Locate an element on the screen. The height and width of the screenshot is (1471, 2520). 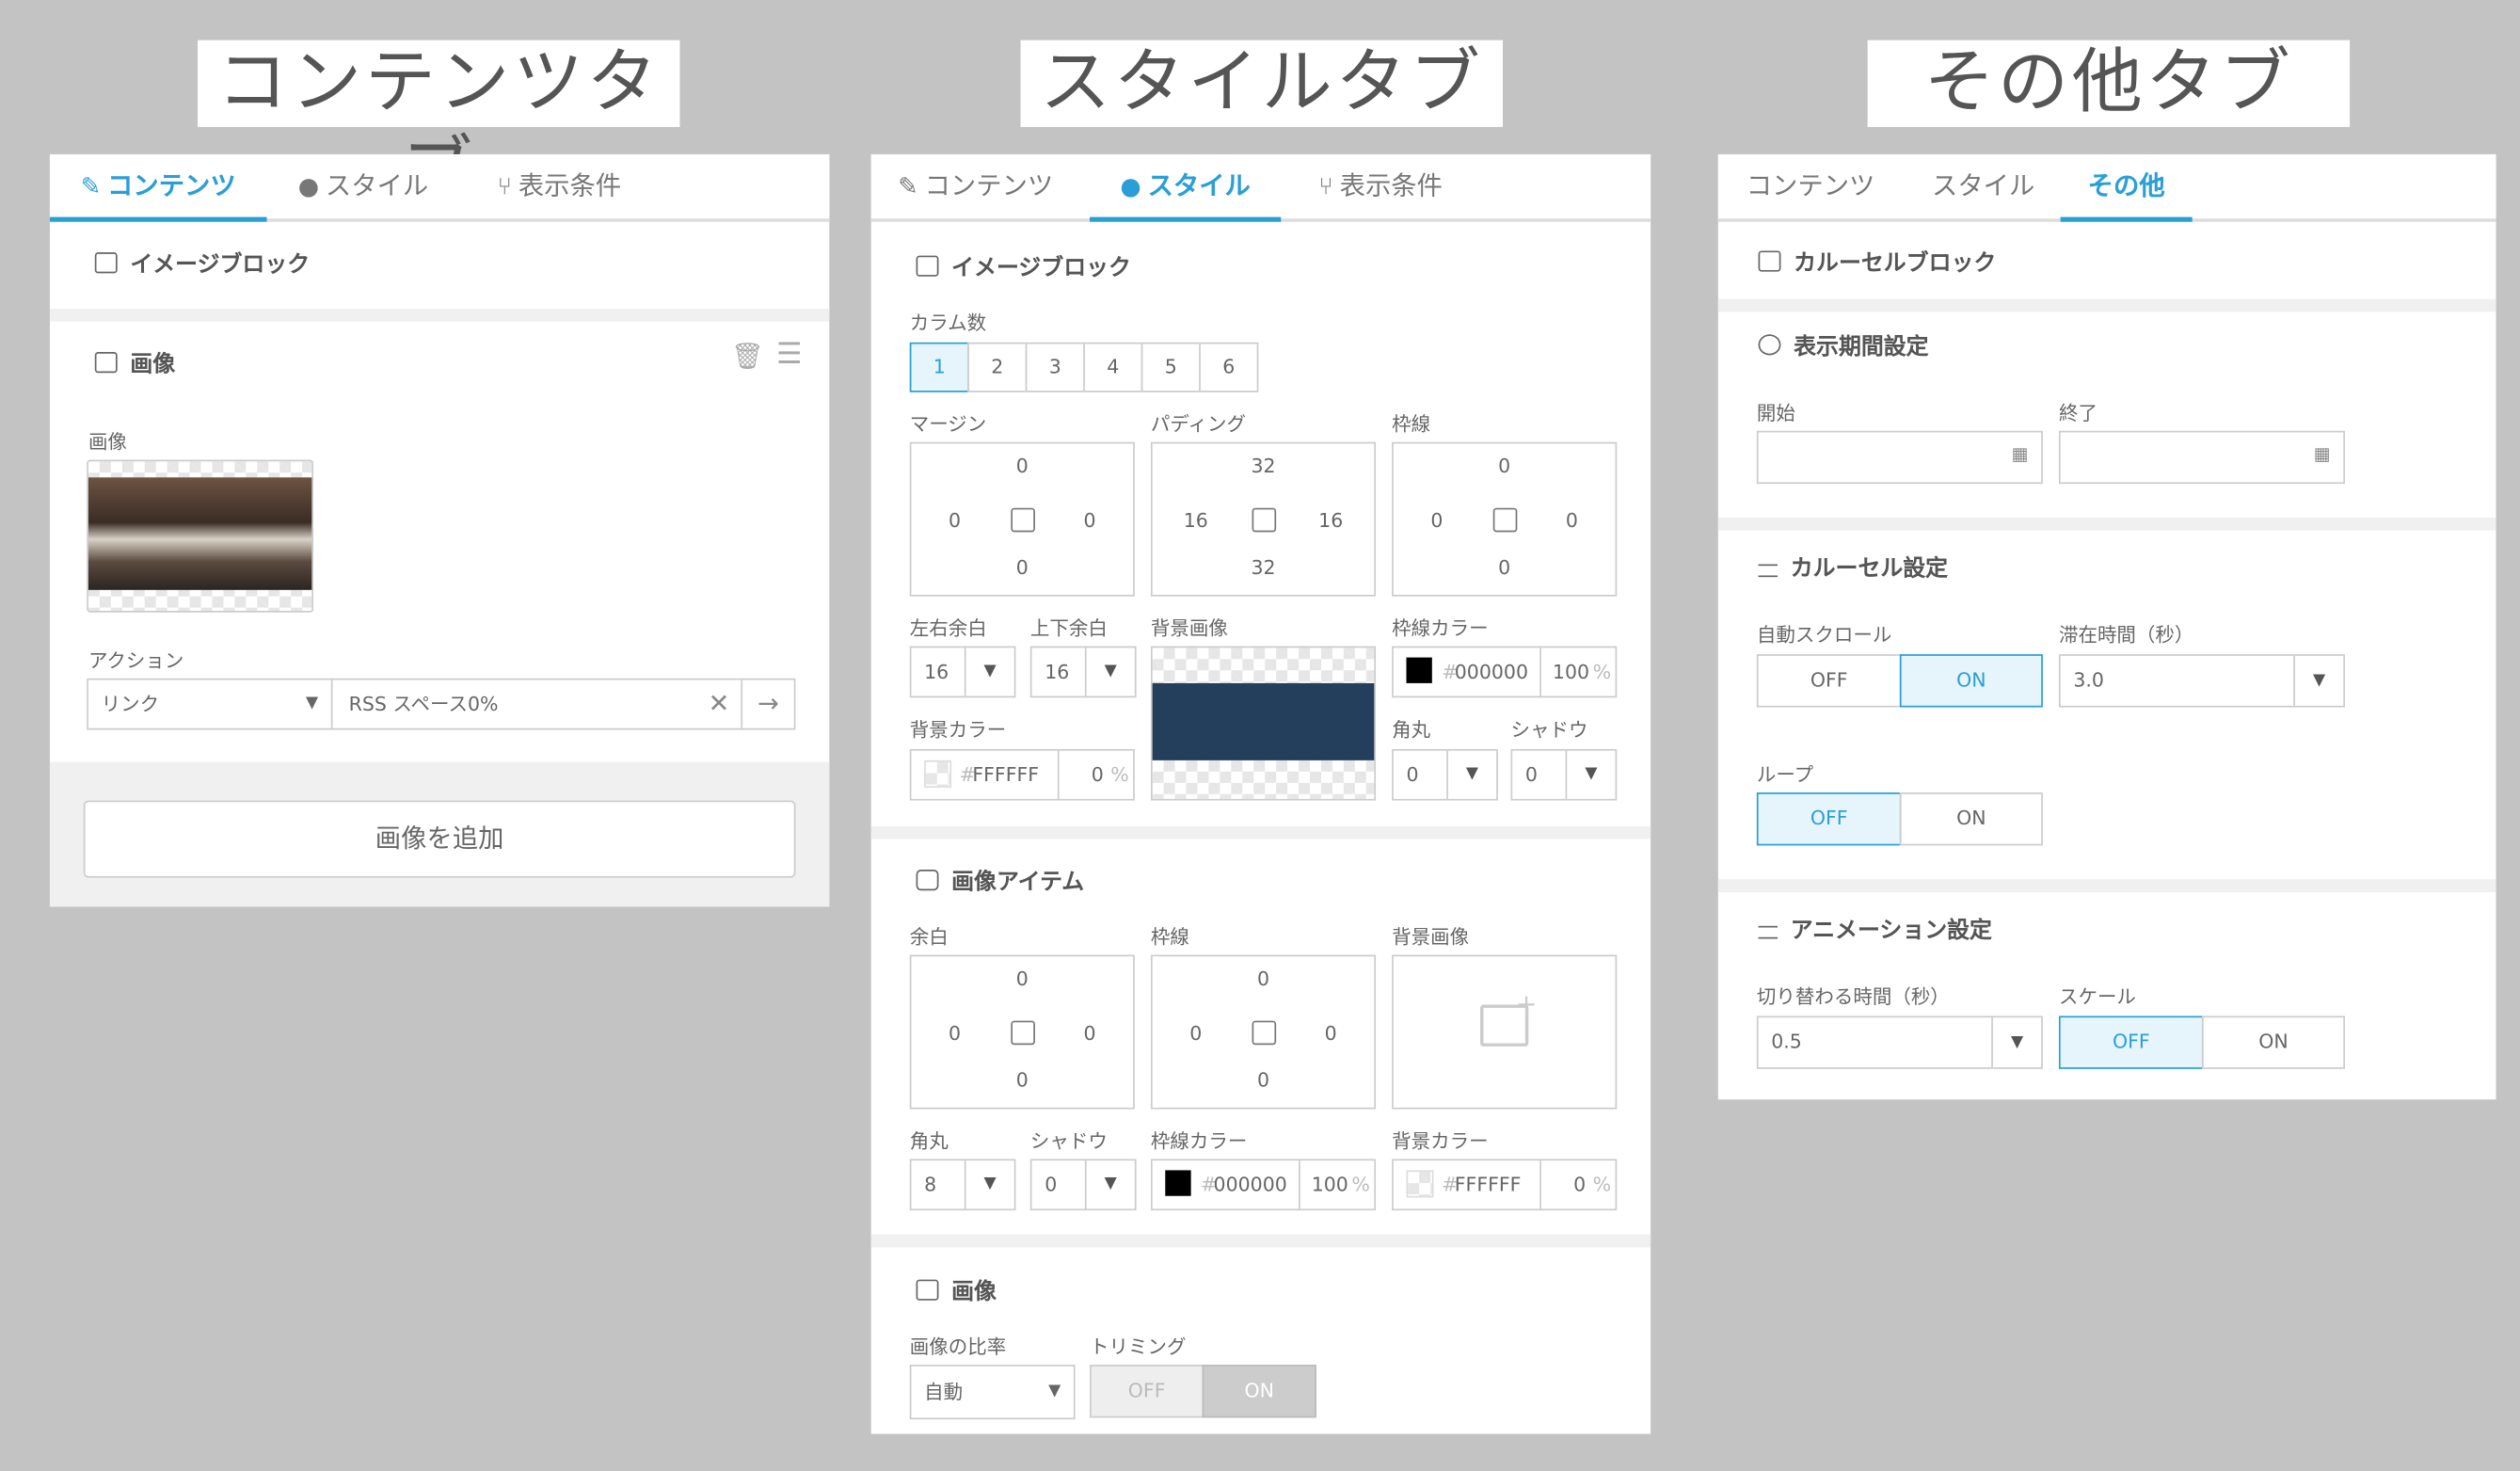
column-option-5: 5 is located at coordinates (1170, 367).